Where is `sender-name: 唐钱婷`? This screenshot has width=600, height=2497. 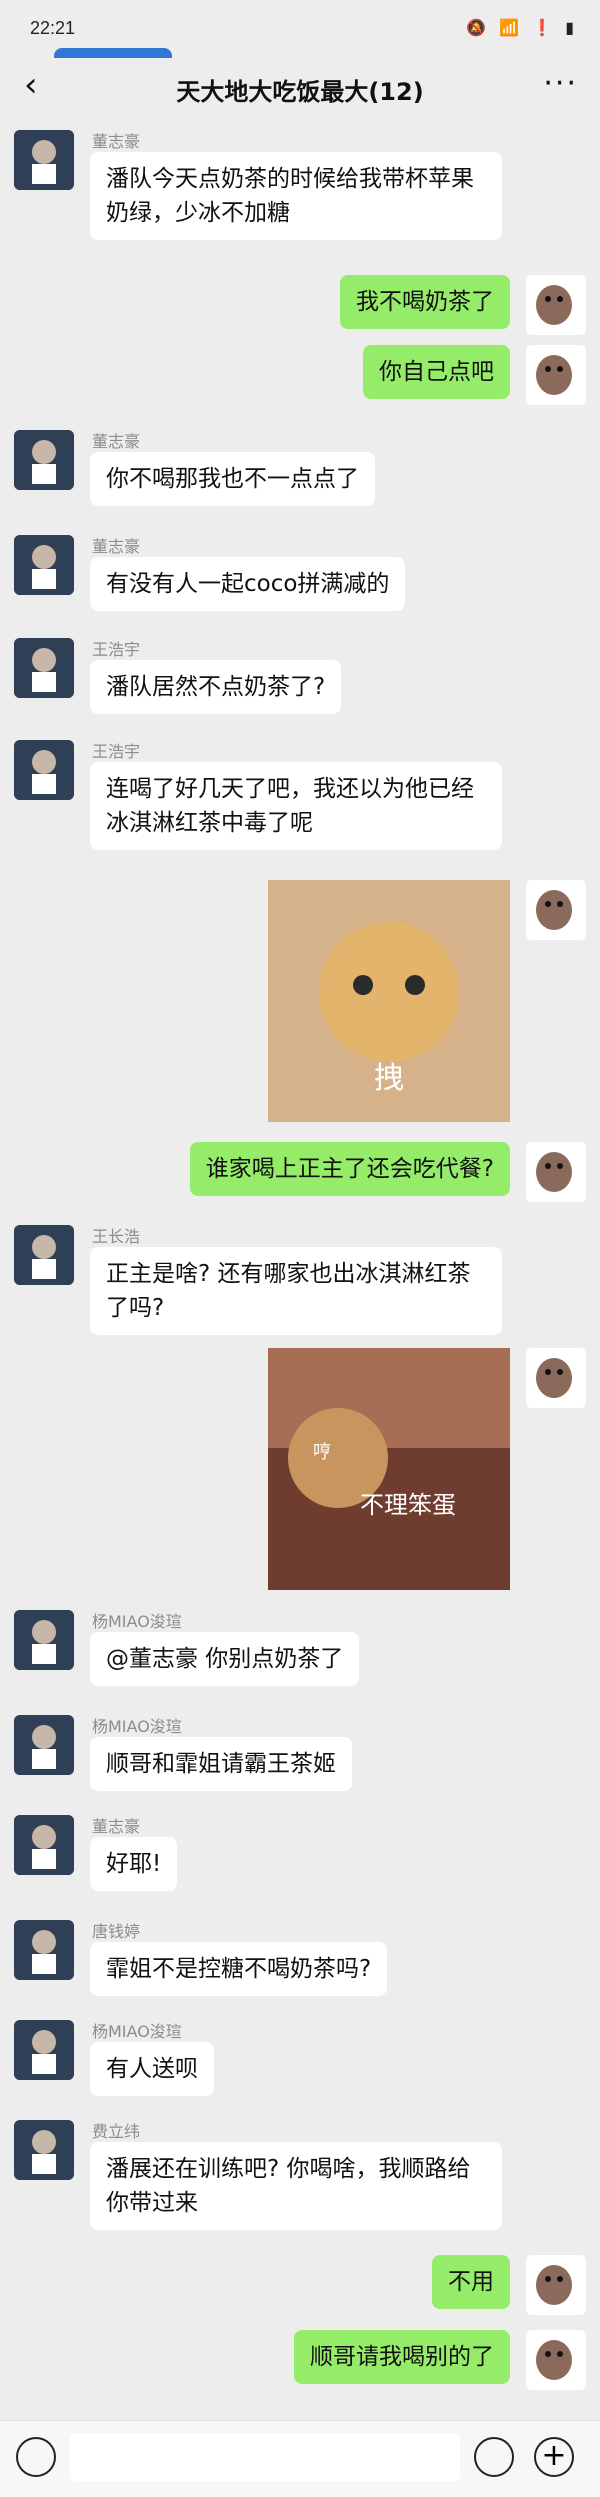
sender-name: 唐钱婷 is located at coordinates (116, 1931).